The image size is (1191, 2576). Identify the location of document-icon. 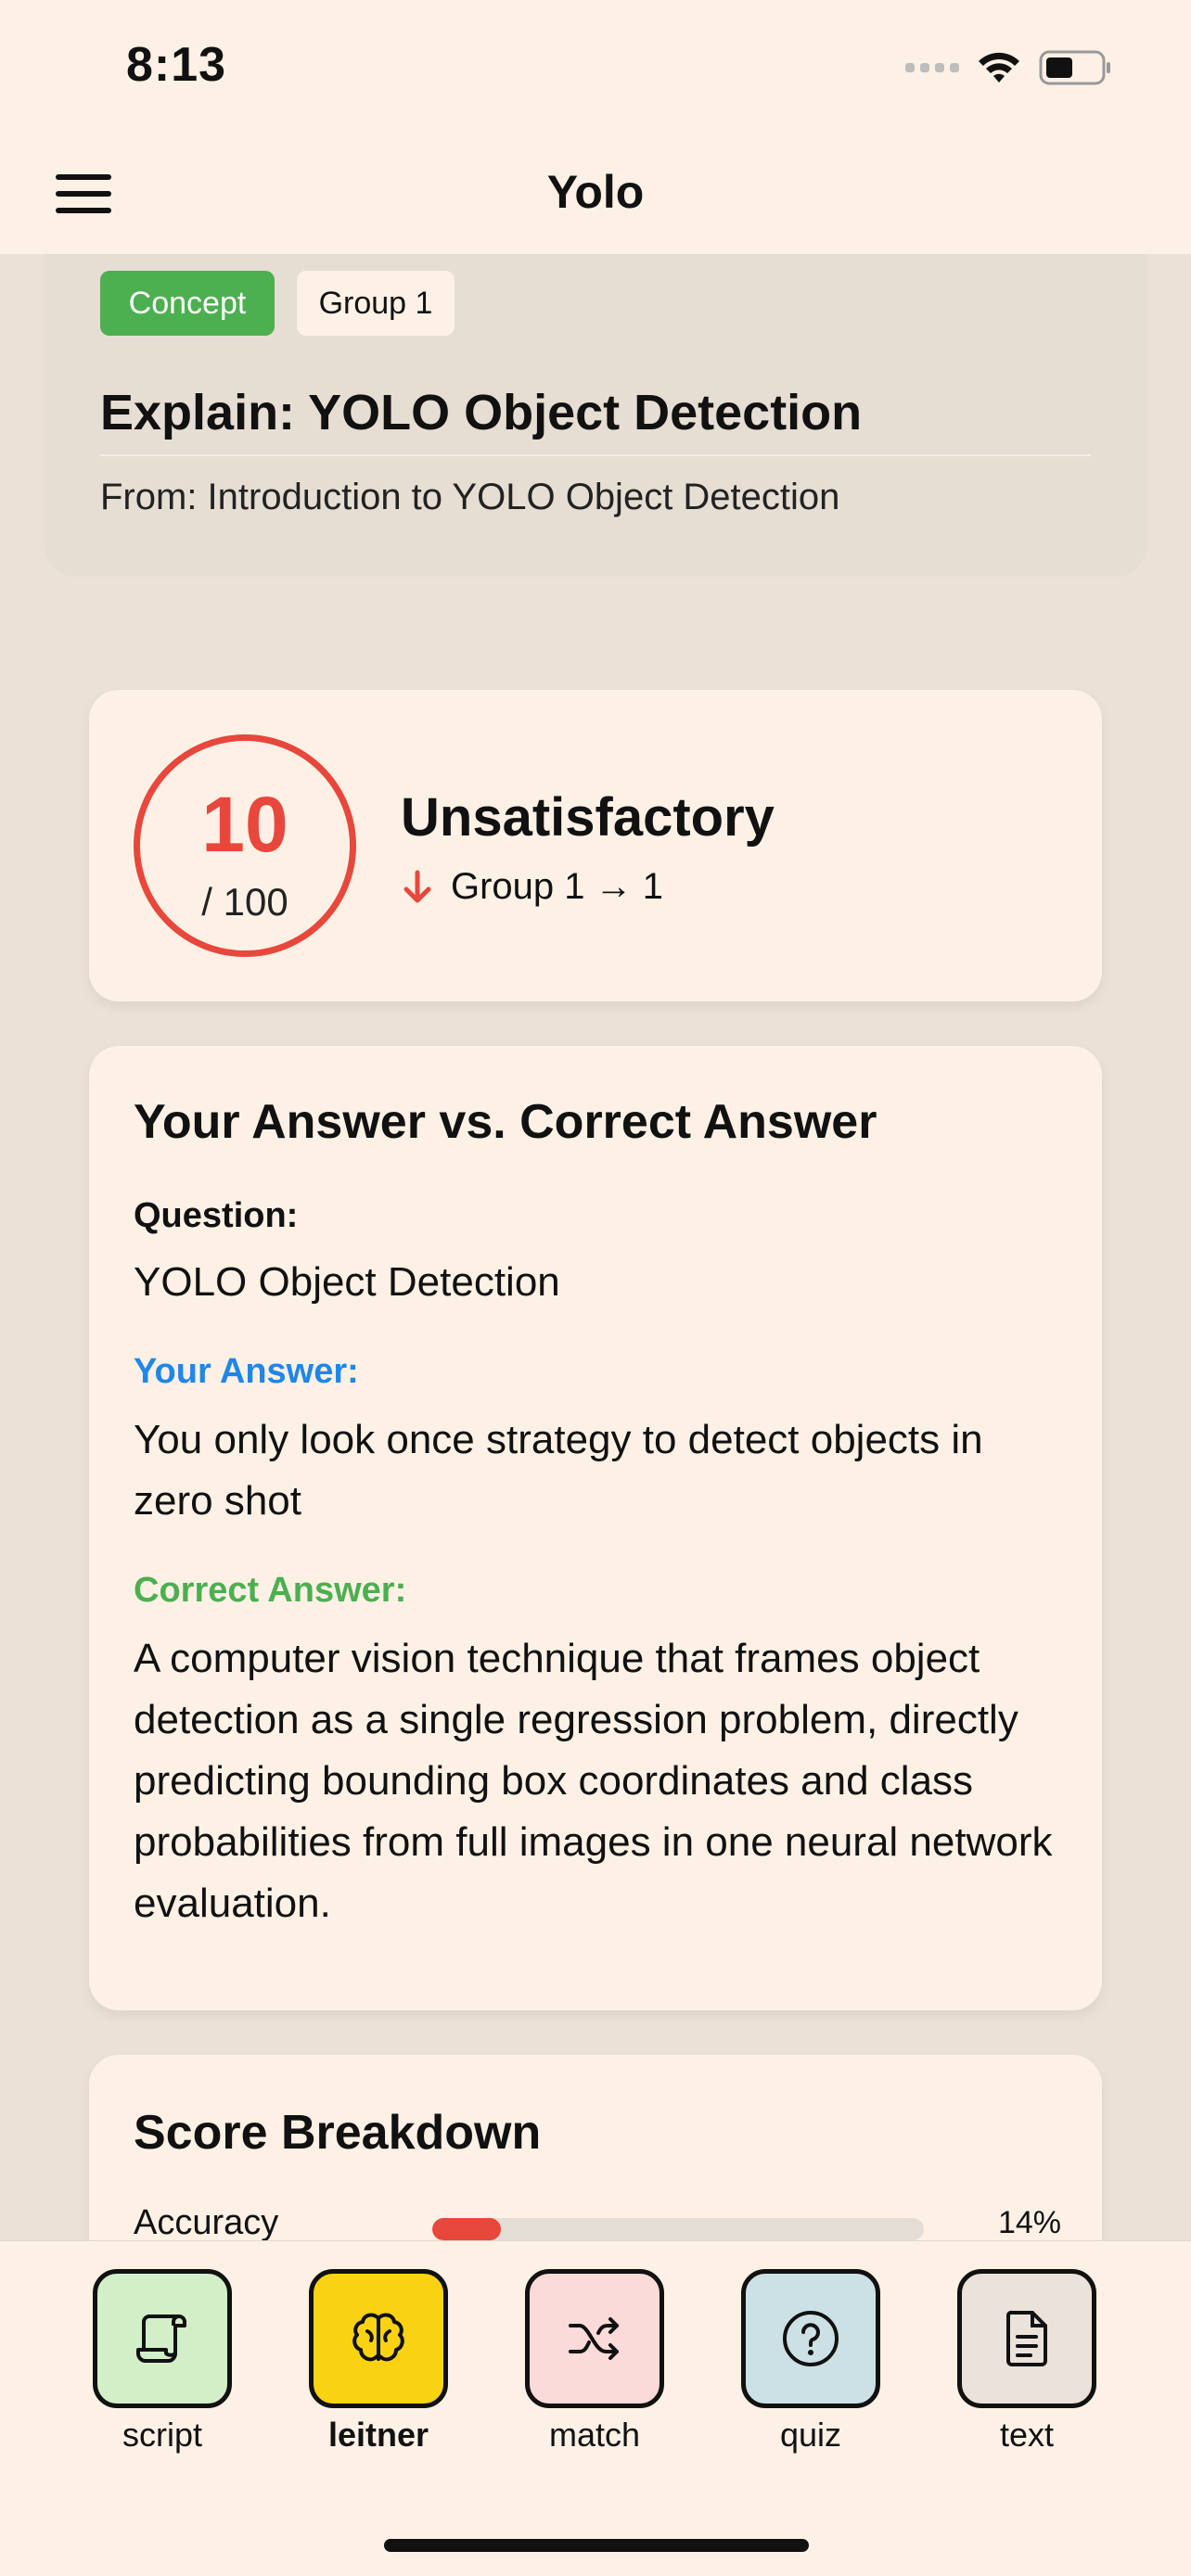
(1026, 2339).